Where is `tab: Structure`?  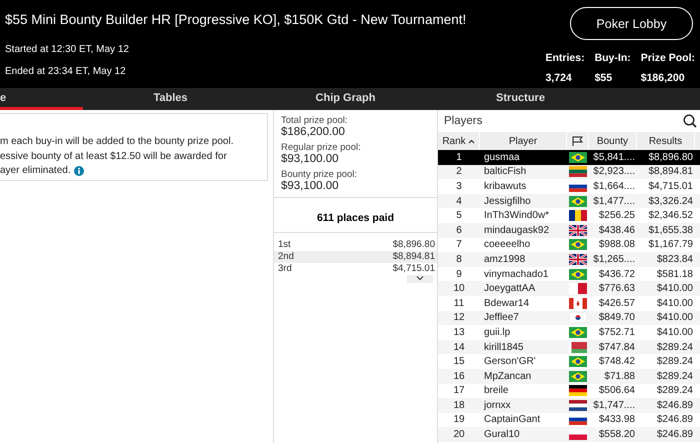
tab: Structure is located at coordinates (520, 99).